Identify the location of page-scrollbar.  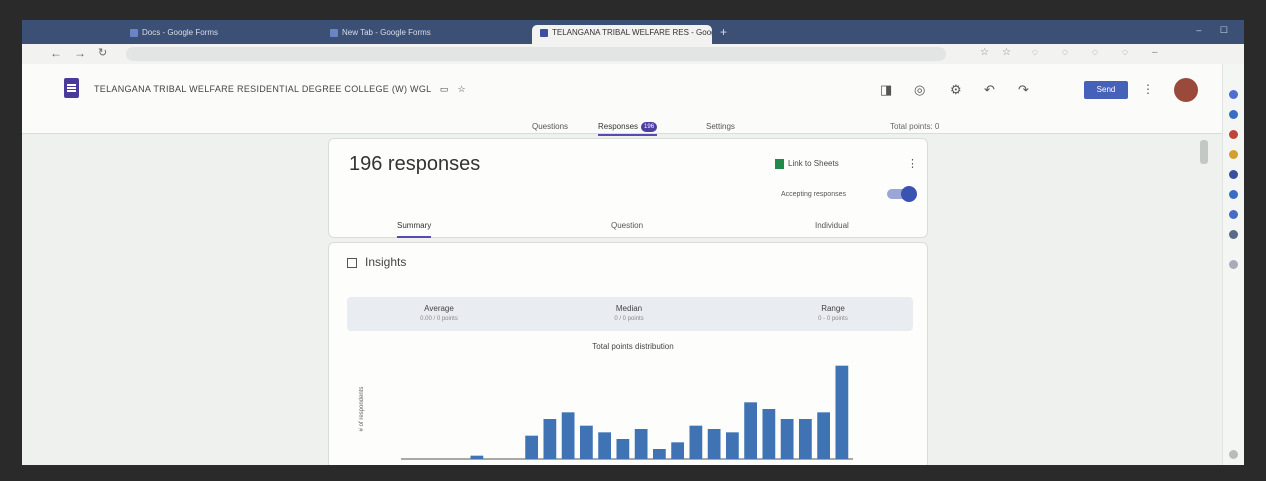
(1204, 152).